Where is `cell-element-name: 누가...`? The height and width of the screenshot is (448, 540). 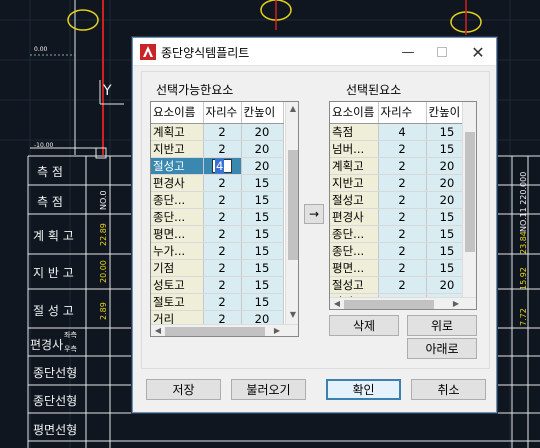 cell-element-name: 누가... is located at coordinates (177, 251).